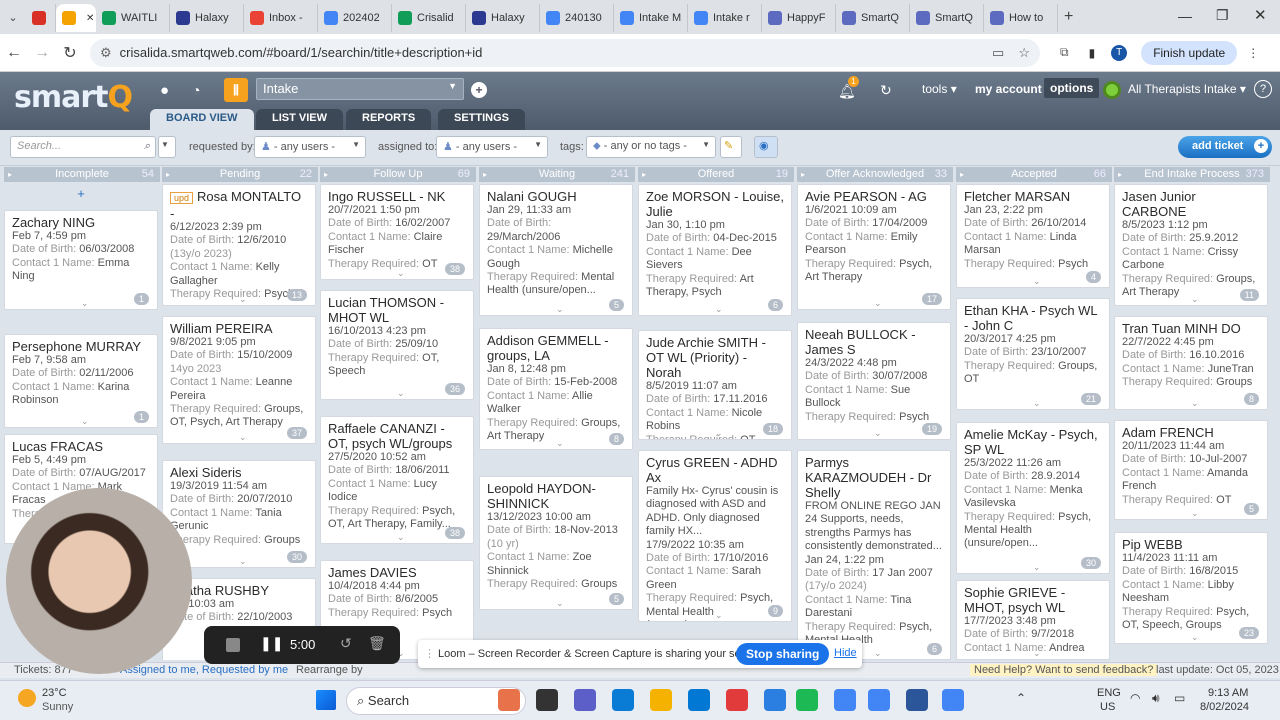  I want to click on tab-board-view: BOARD VIEW, so click(202, 119).